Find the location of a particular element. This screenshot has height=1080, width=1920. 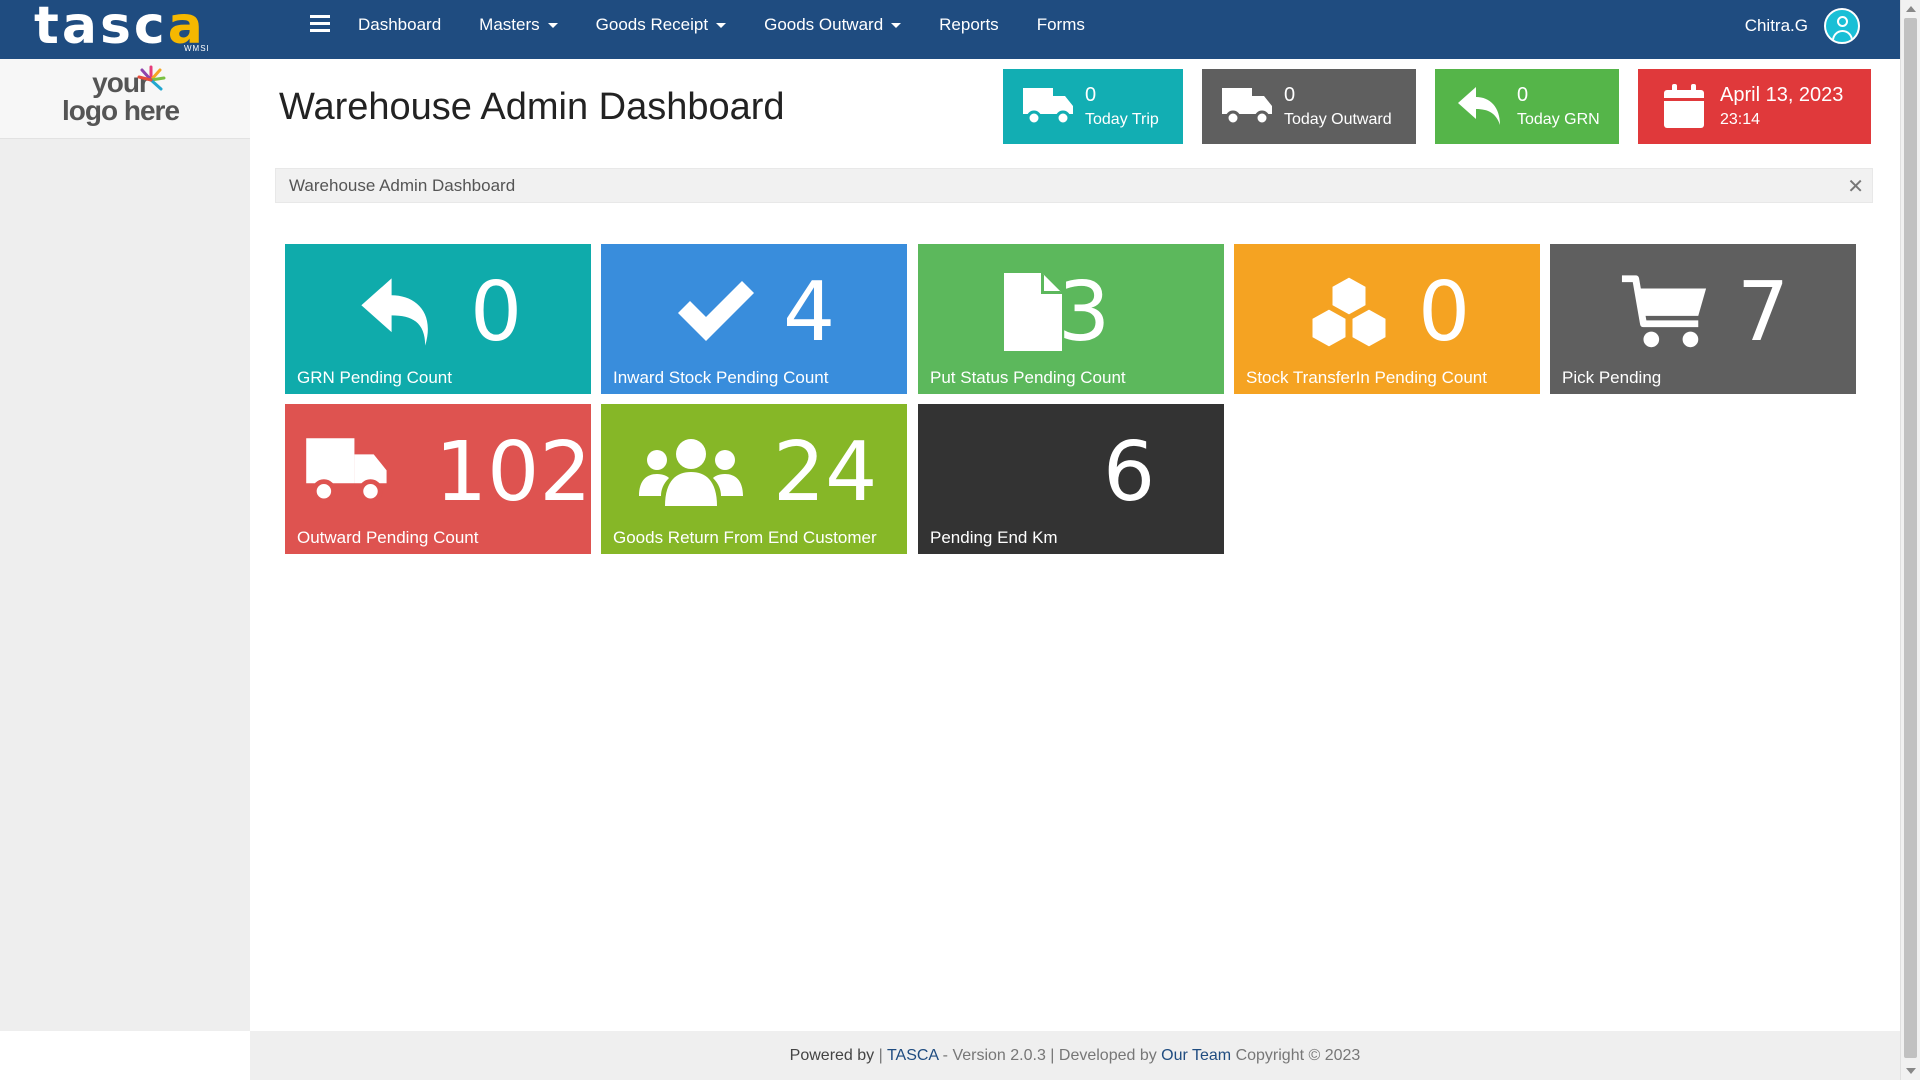

tile-value: 102 is located at coordinates (513, 472).